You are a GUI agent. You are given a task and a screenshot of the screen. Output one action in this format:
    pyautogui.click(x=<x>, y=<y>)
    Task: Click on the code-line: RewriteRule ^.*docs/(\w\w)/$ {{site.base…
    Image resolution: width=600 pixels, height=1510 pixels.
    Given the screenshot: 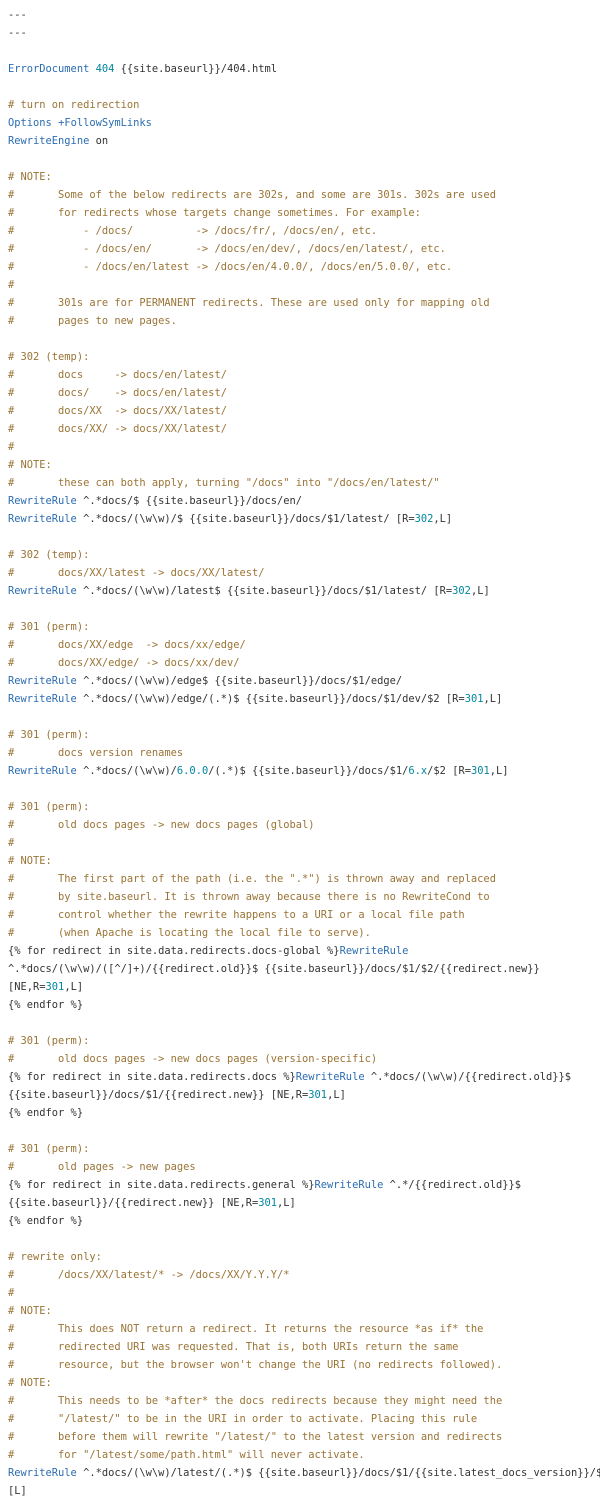 What is the action you would take?
    pyautogui.click(x=303, y=519)
    